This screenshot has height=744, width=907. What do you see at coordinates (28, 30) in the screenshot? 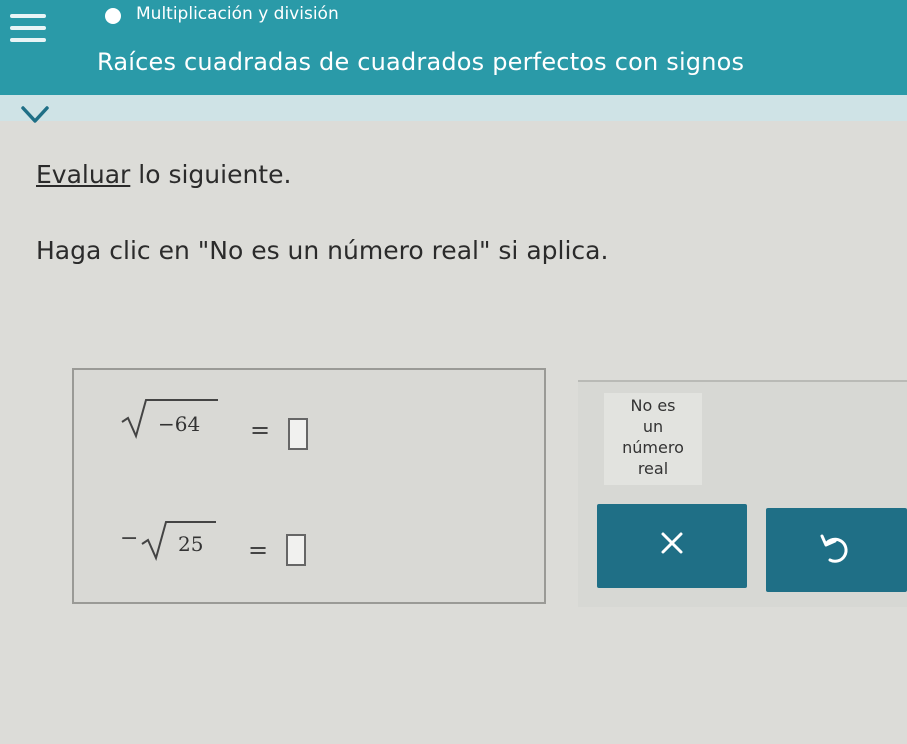
I see `menu-icon` at bounding box center [28, 30].